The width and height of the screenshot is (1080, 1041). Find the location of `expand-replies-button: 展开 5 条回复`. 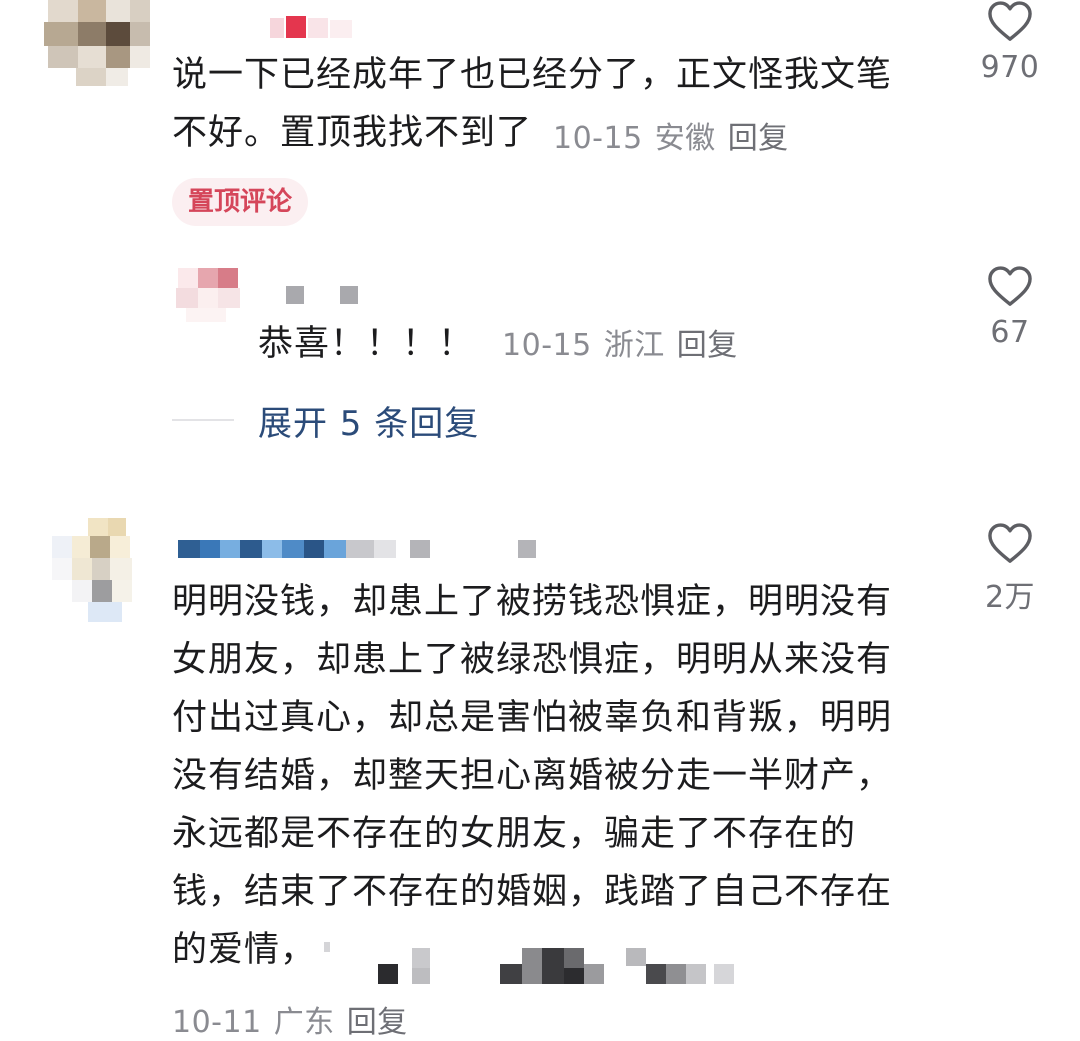

expand-replies-button: 展开 5 条回复 is located at coordinates (325, 420).